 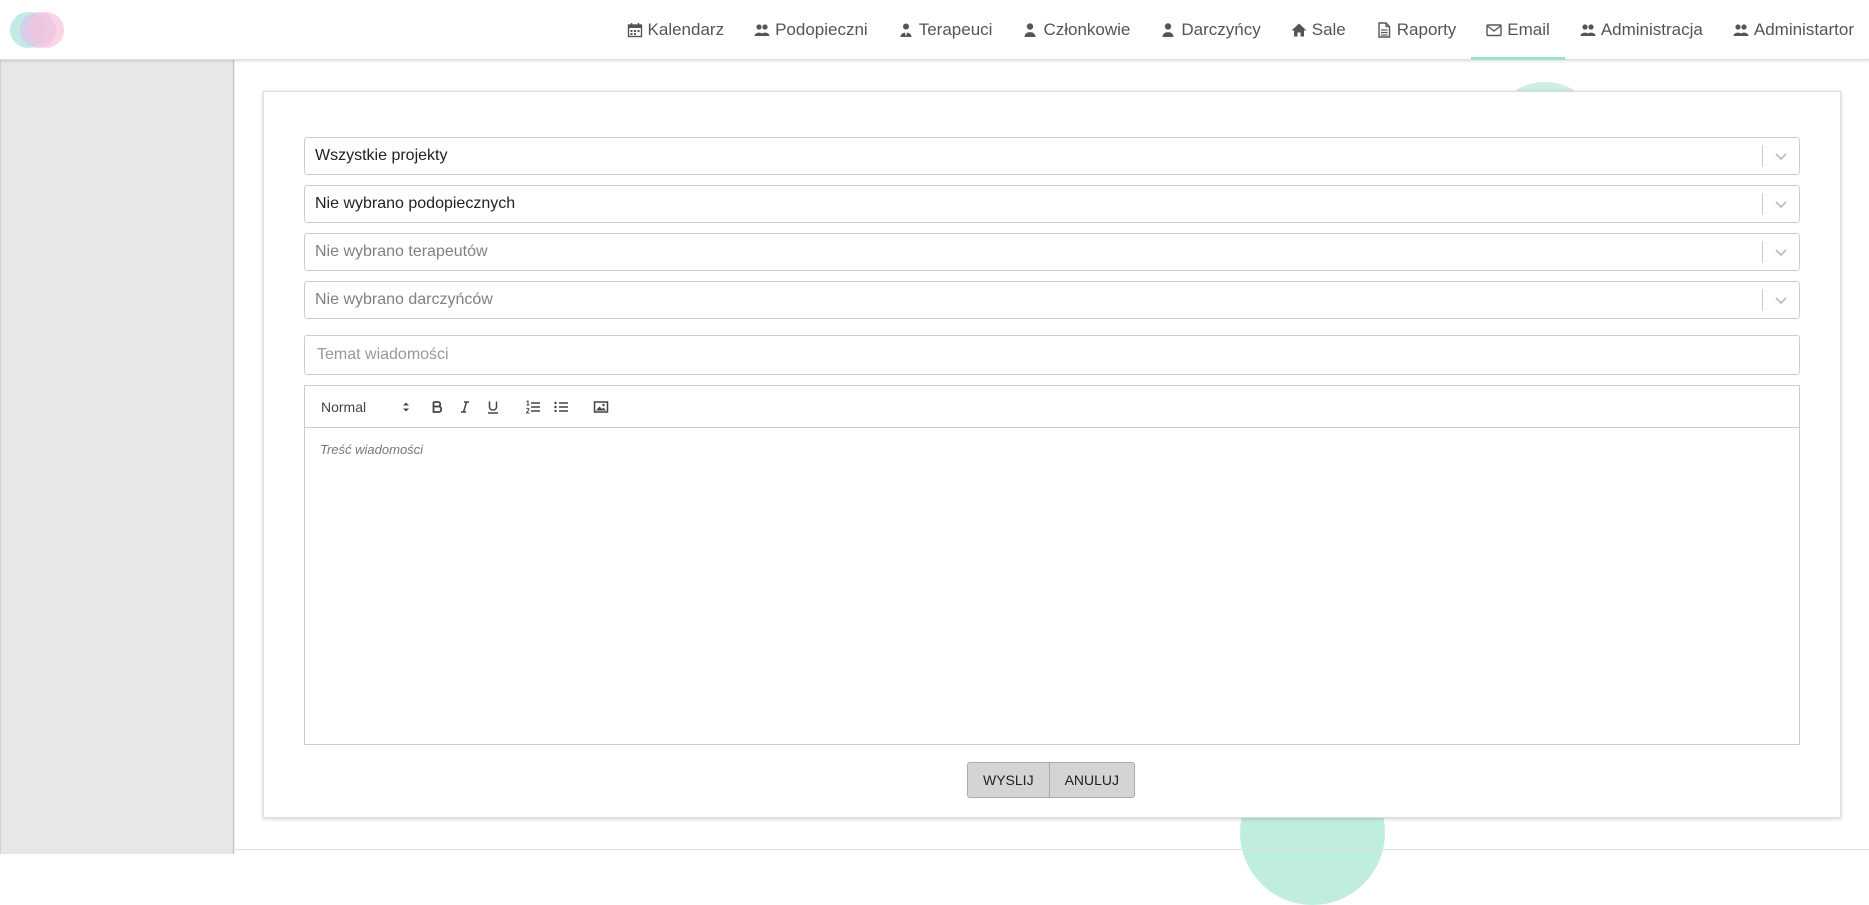 What do you see at coordinates (634, 30) in the screenshot?
I see `calendar-icon` at bounding box center [634, 30].